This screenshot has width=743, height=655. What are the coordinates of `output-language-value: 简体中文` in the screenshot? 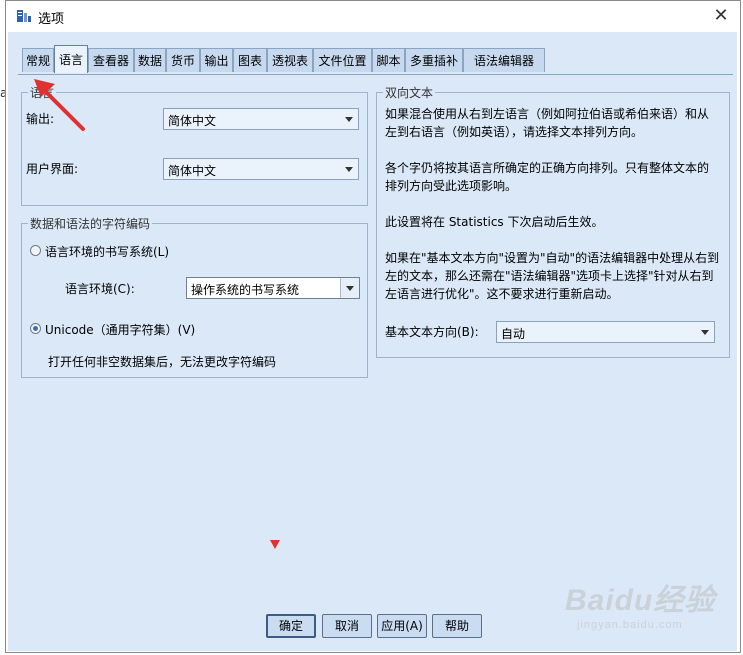 It's located at (192, 121).